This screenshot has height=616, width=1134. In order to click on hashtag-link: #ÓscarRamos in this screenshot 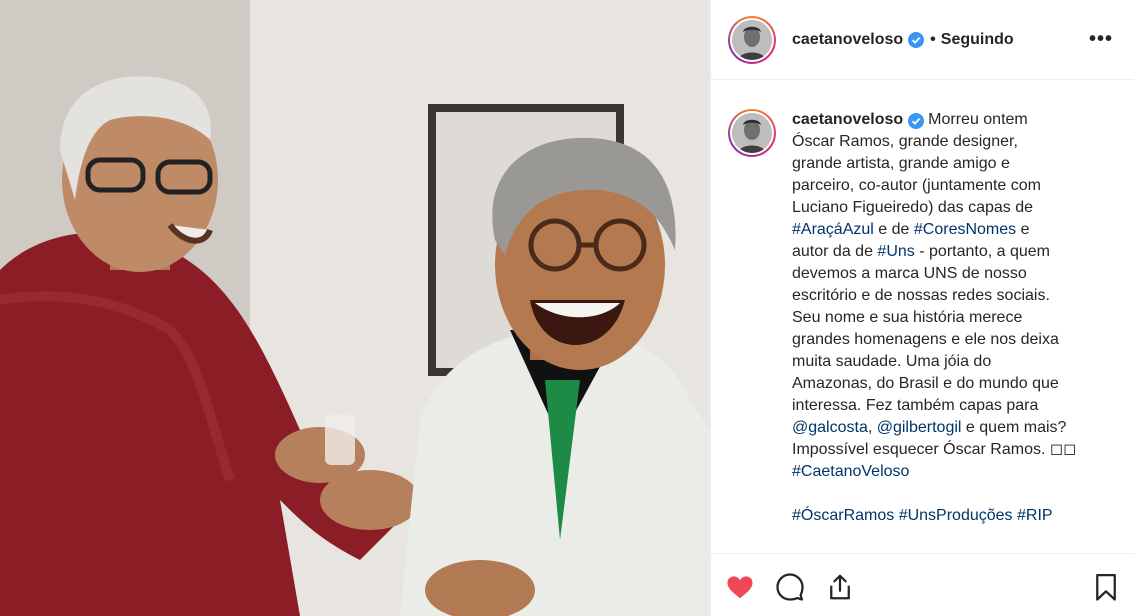, I will do `click(843, 515)`.